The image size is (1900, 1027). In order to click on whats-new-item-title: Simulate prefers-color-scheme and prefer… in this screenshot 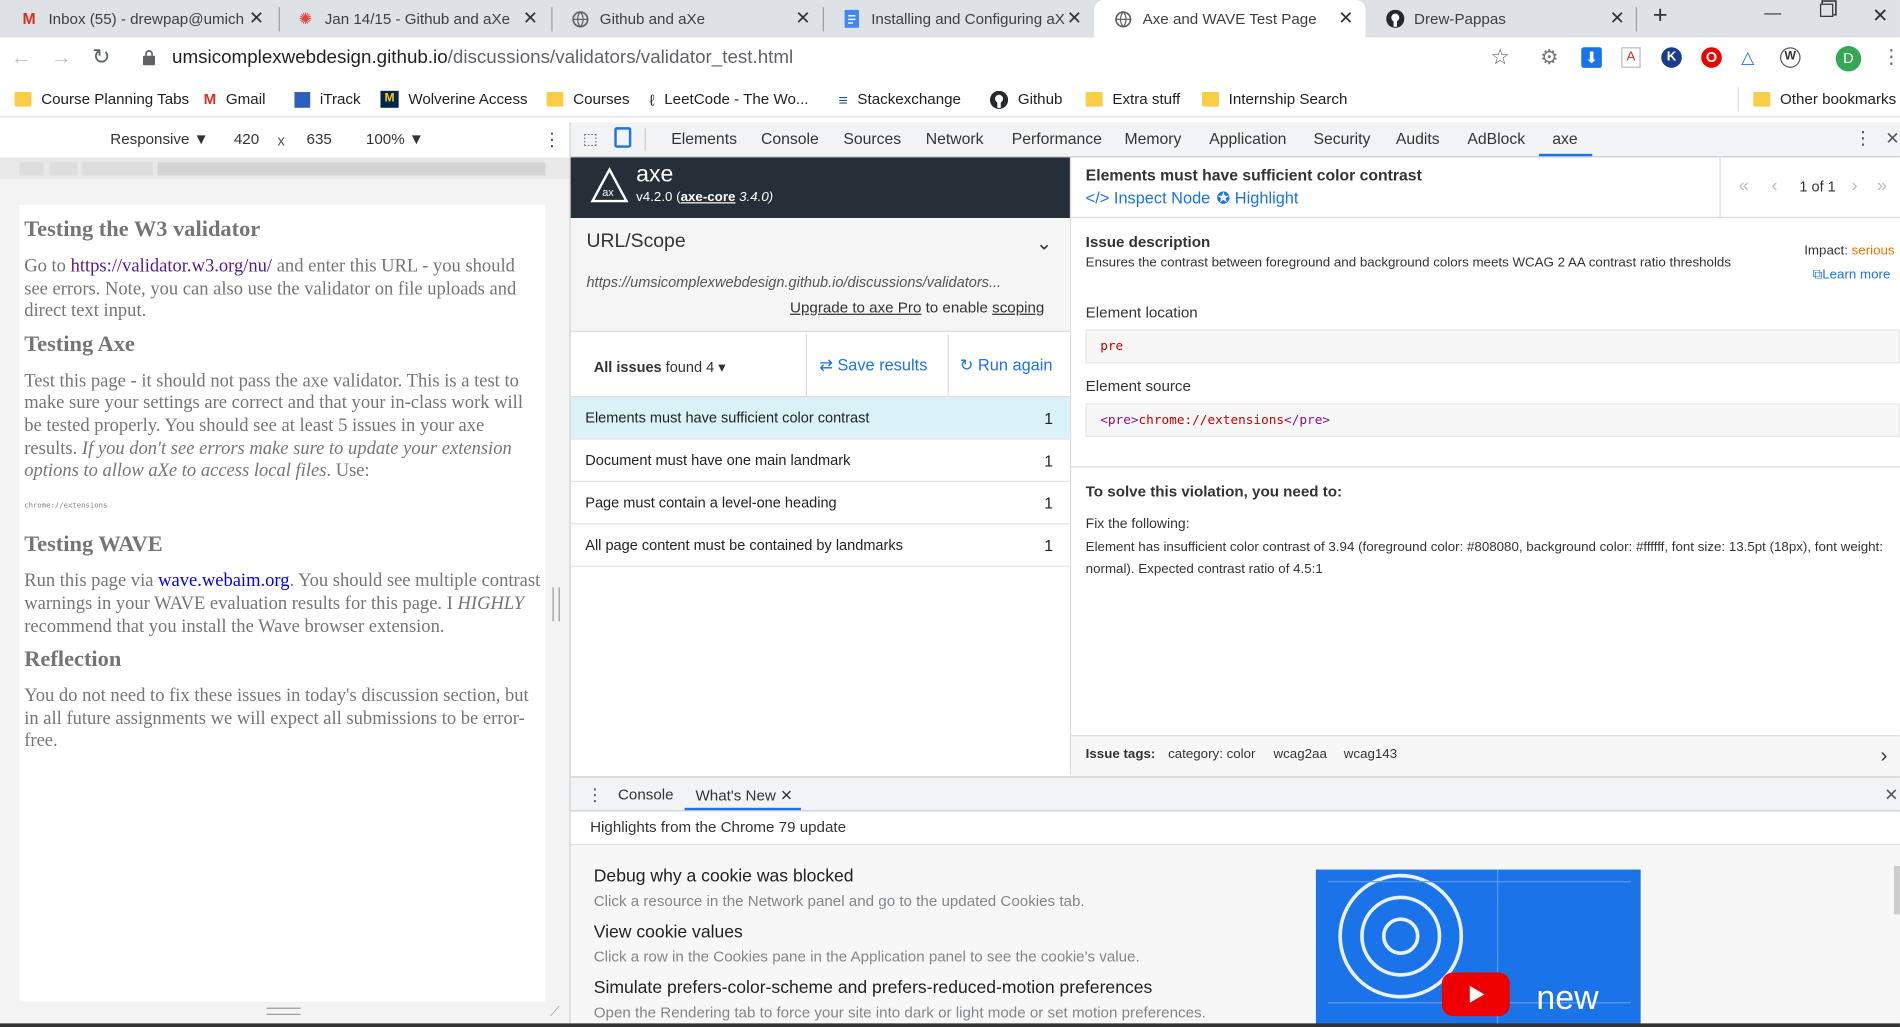, I will do `click(873, 988)`.